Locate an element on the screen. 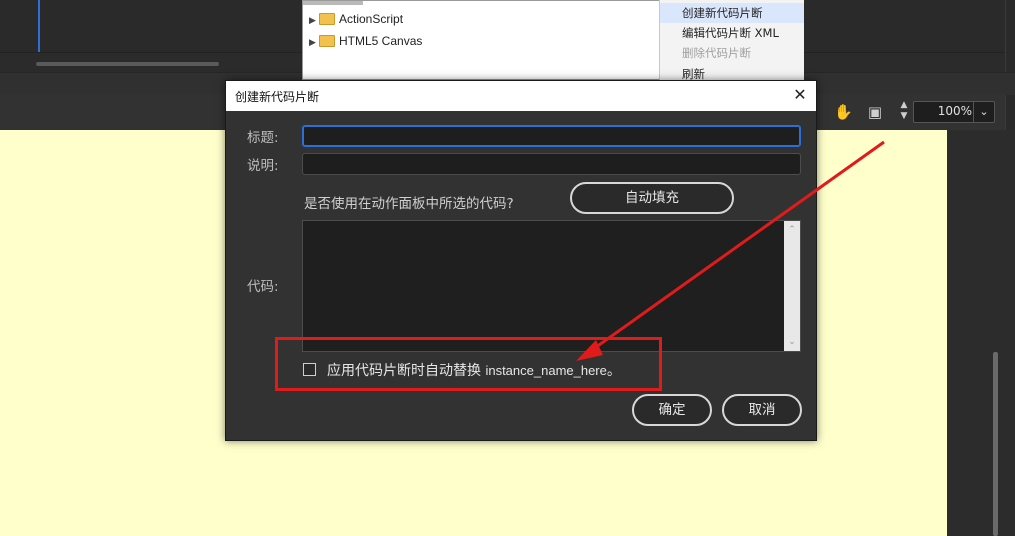  scroll-up-icon: ⌃ is located at coordinates (792, 230).